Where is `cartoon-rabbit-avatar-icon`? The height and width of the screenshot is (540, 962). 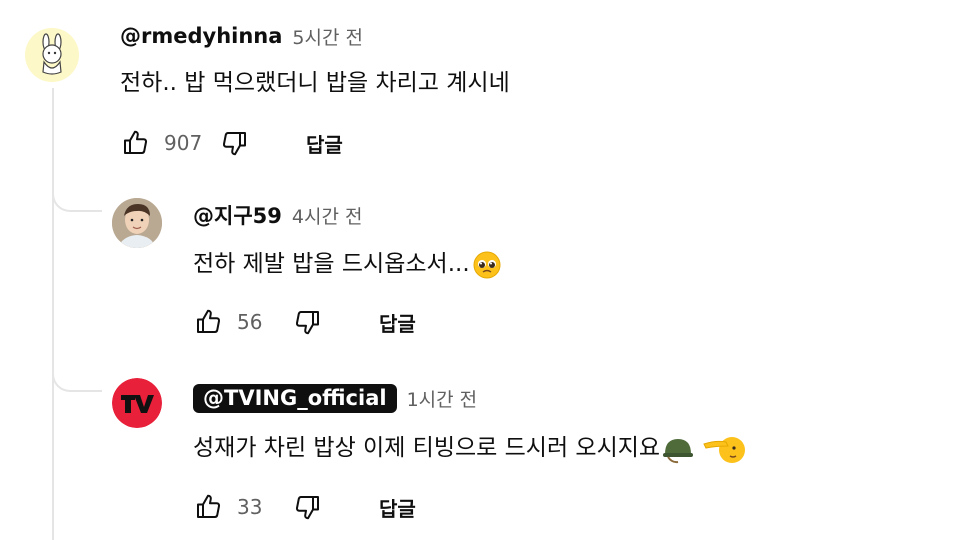
cartoon-rabbit-avatar-icon is located at coordinates (52, 55).